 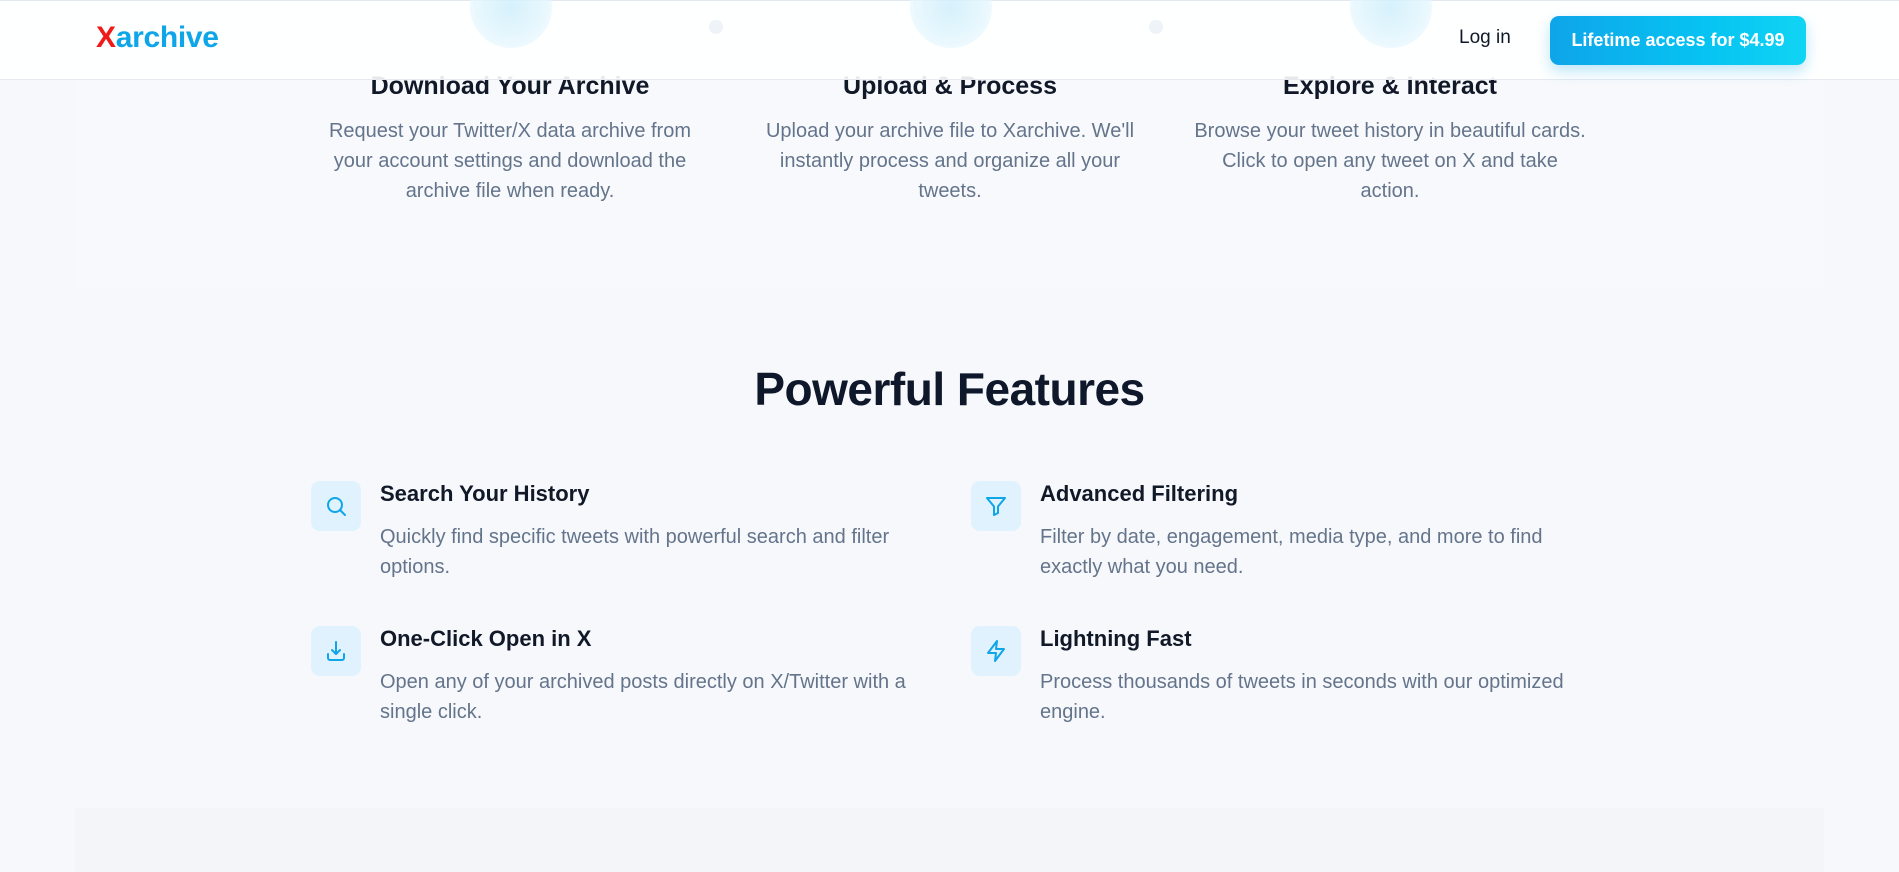 I want to click on feature-title: Advanced Filtering, so click(x=1139, y=493).